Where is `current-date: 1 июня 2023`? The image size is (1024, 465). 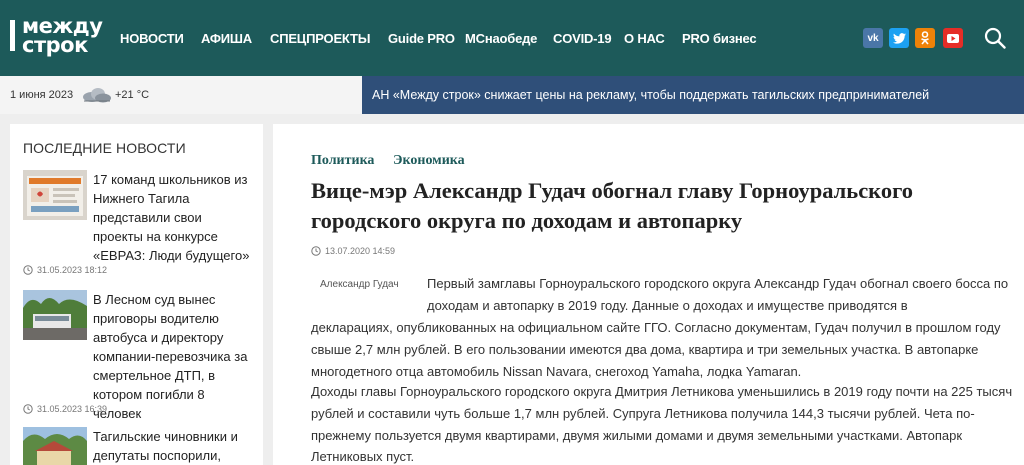 current-date: 1 июня 2023 is located at coordinates (42, 95).